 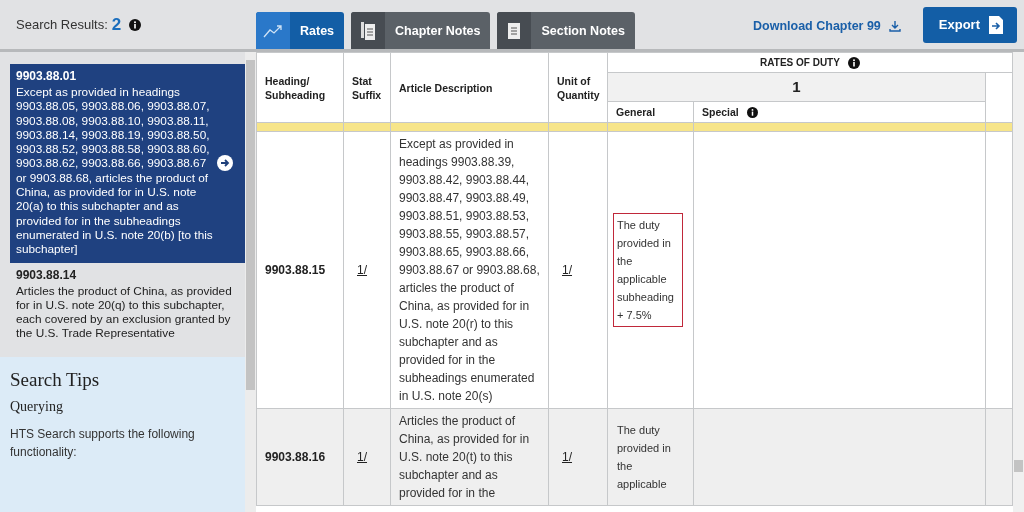 I want to click on description-cell: Except as provided in headings 9903.88.39, 9903.88.42, 9903.88.44, 9903.88.47, 9903.88.49, 9903.88.51, 9903.88.53, 9903.88.55, 9903.88.57, 9903.88.65, 9903.88.66, 9903.88.67 or 9903.88.68, articles the product of China, as provided for in U.S. note 20(r) to this subchapter and as provided for in the subheadings enumerated in U.S. note 20(s), so click(x=469, y=270).